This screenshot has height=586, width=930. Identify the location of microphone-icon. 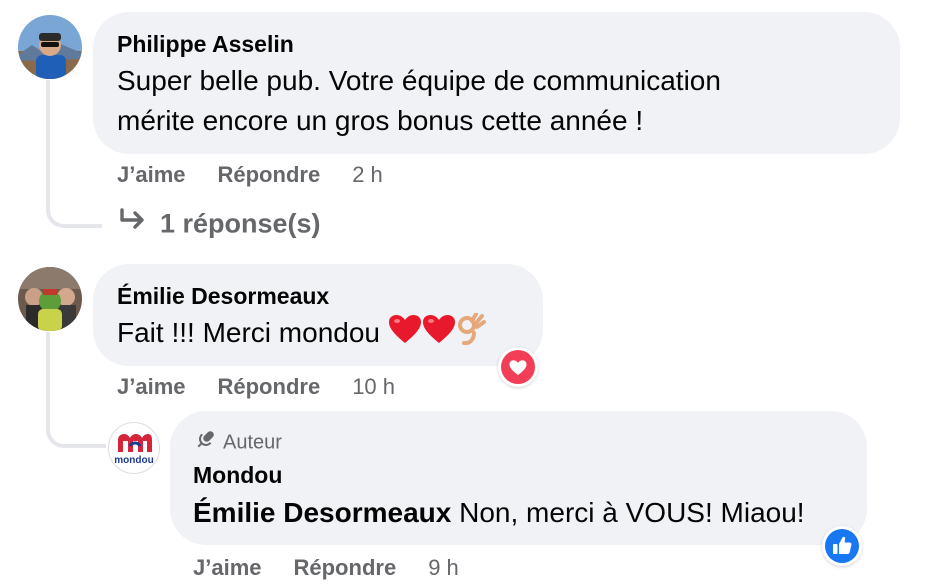
(205, 443).